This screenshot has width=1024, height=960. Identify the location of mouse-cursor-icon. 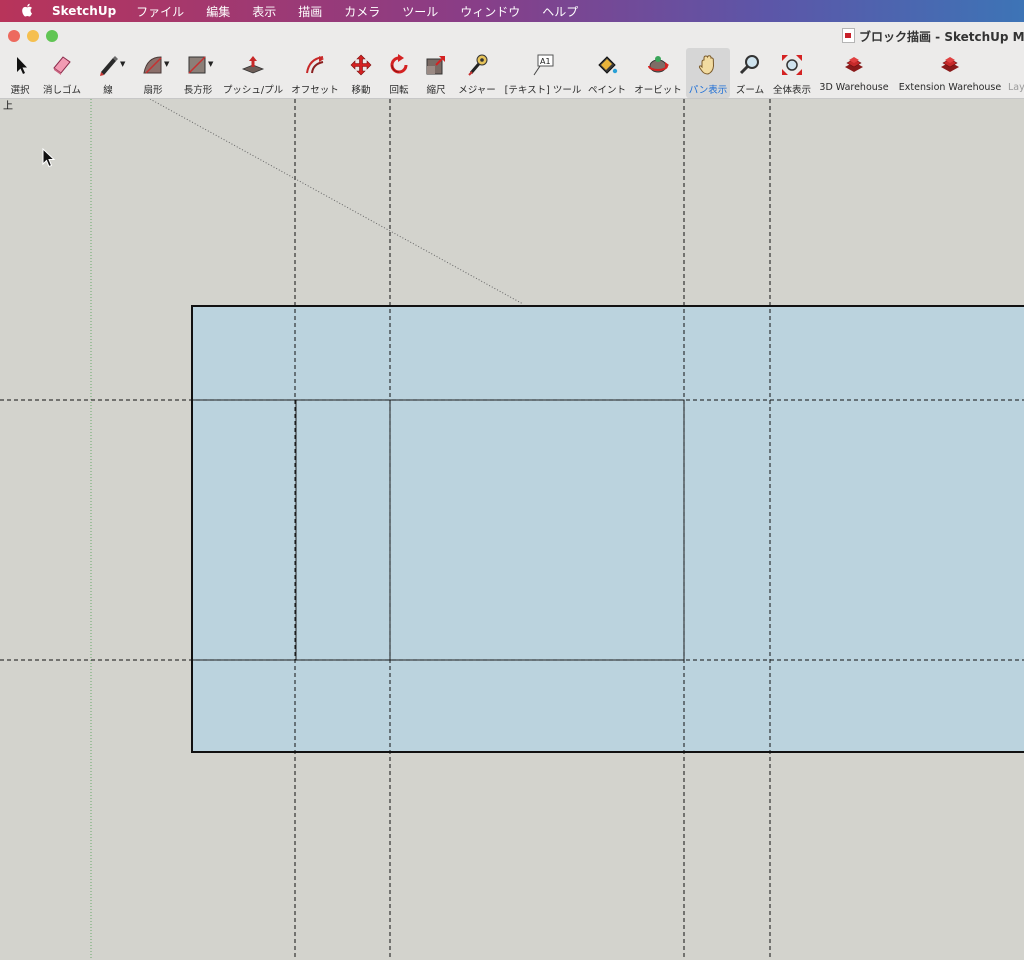
(49, 159).